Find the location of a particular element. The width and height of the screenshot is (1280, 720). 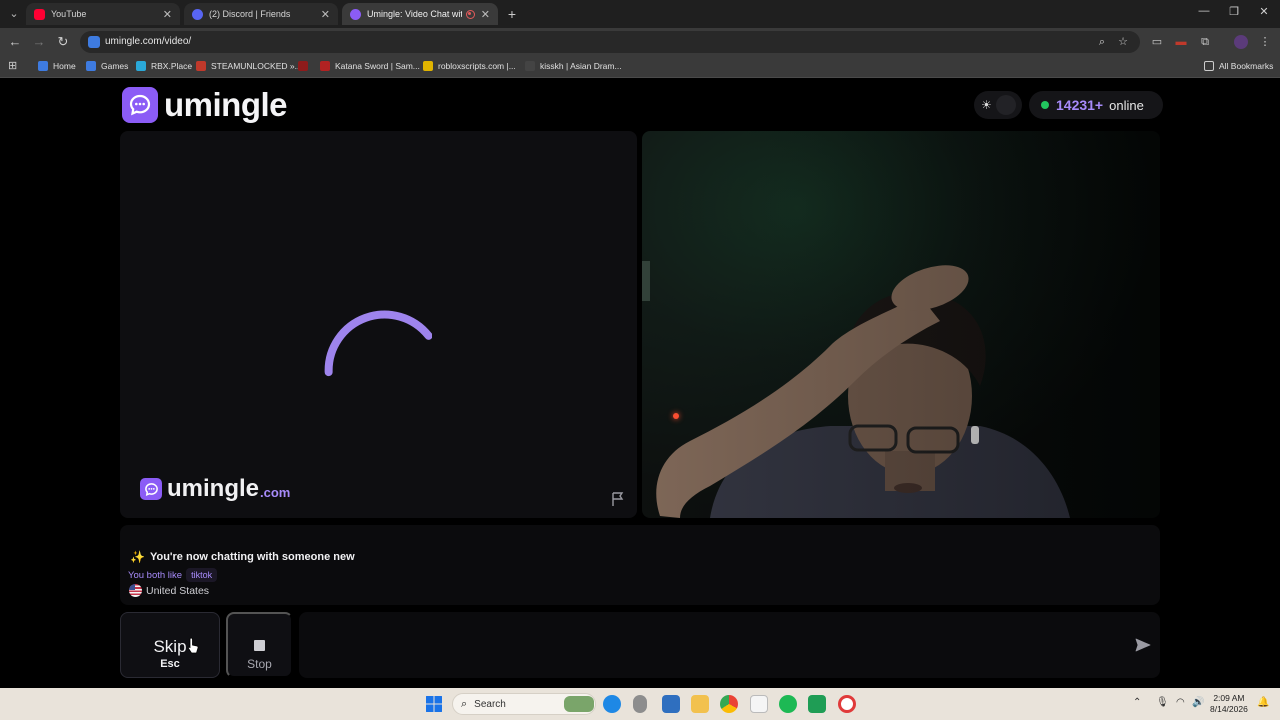

wifi-icon: ◠ is located at coordinates (1180, 702).